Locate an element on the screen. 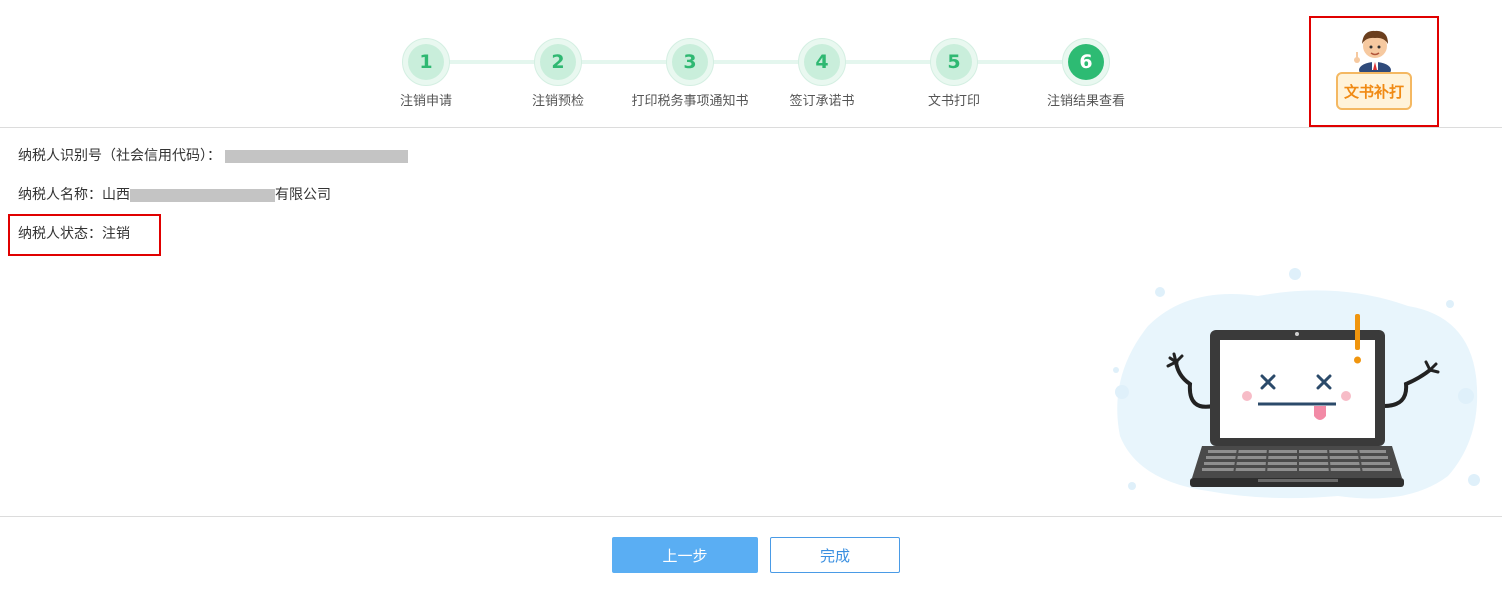  step-4-circle: 4 is located at coordinates (822, 62).